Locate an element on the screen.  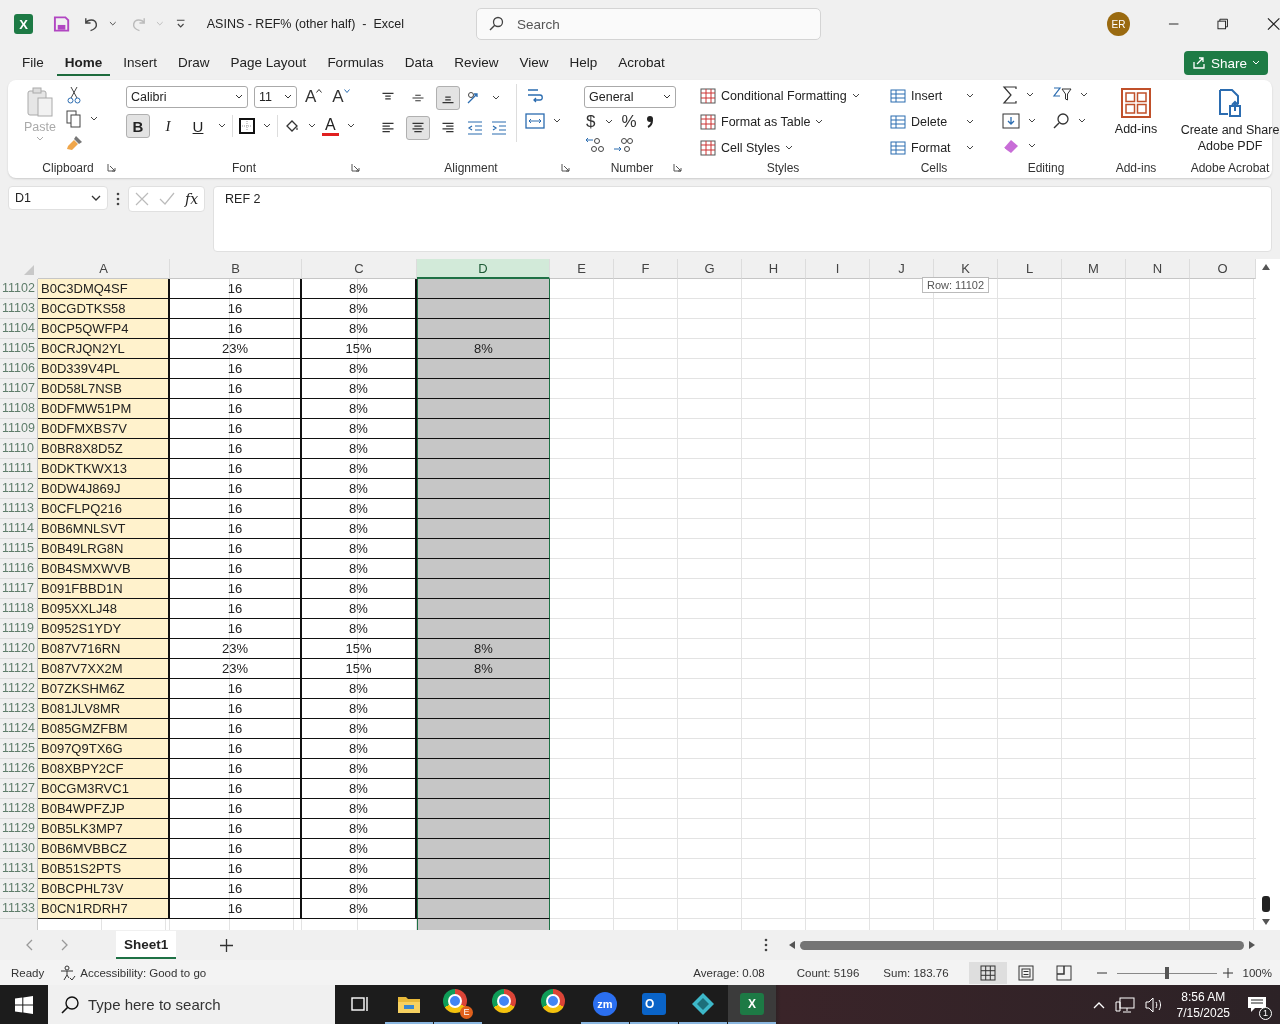
row-header: 11107 is located at coordinates (19, 389).